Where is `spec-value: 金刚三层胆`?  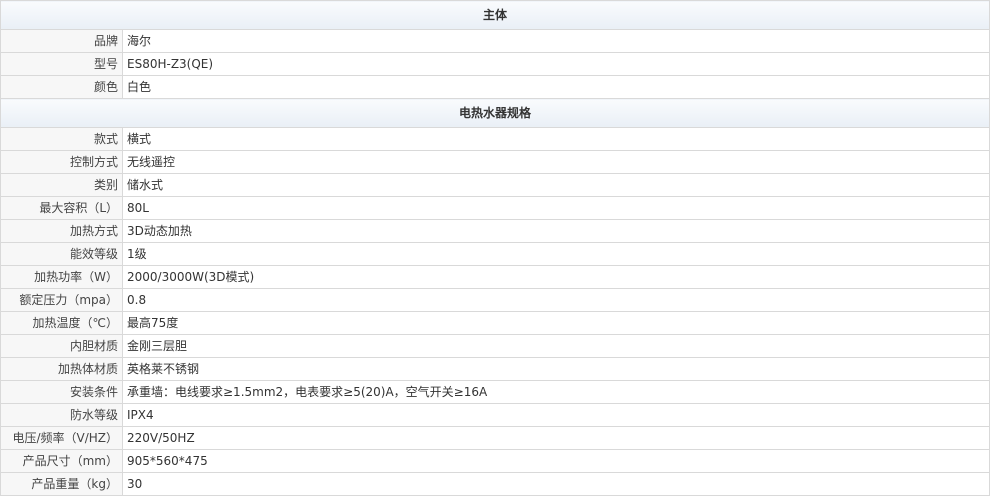 spec-value: 金刚三层胆 is located at coordinates (556, 346).